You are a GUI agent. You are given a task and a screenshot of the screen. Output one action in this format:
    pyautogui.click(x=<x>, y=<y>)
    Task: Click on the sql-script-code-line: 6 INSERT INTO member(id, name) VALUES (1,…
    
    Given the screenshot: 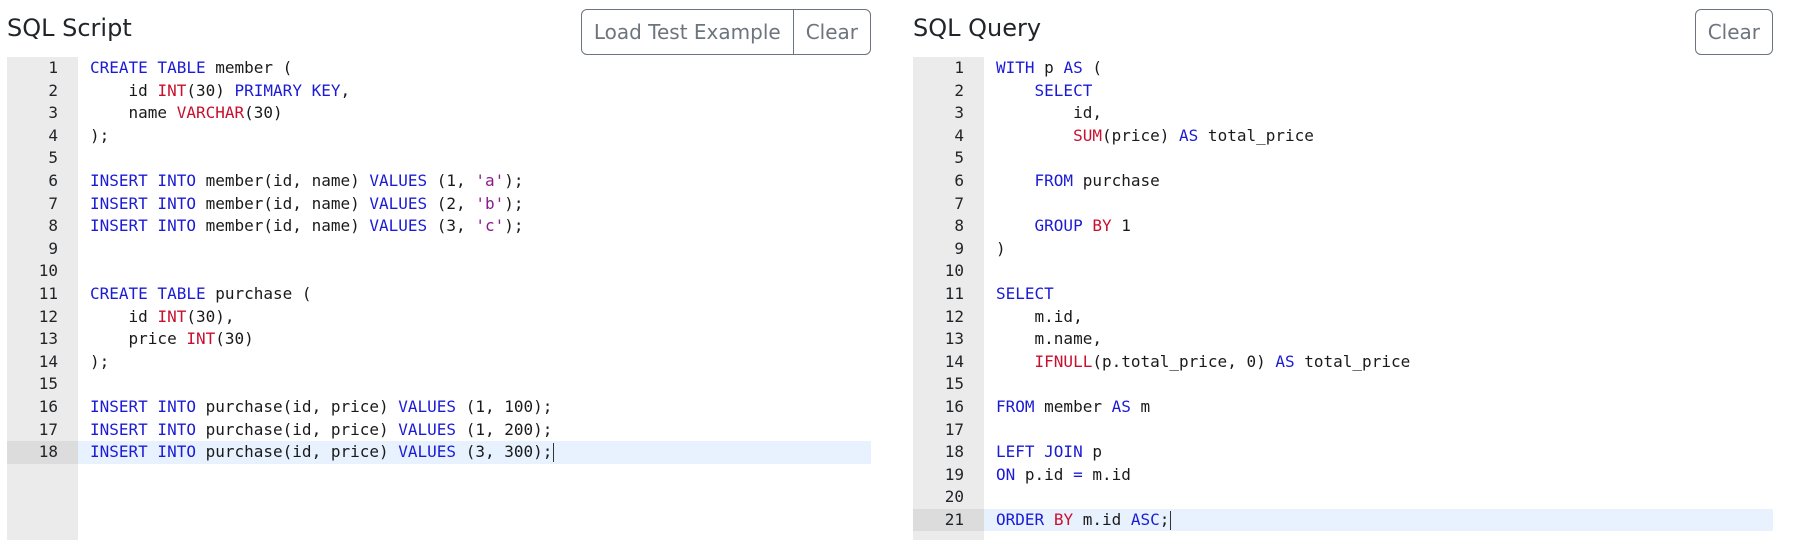 What is the action you would take?
    pyautogui.click(x=439, y=181)
    